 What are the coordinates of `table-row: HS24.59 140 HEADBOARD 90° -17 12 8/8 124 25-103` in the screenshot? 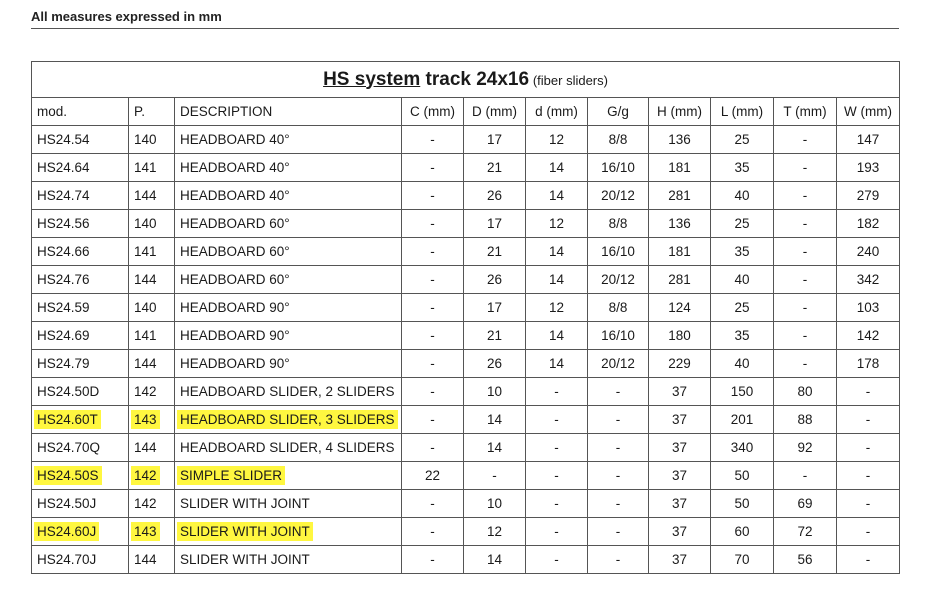 It's located at (466, 307).